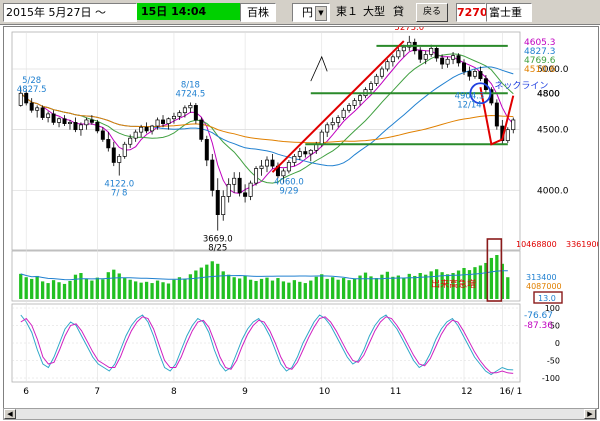 Image resolution: width=600 pixels, height=421 pixels. I want to click on x-tick-label: 11, so click(395, 392).